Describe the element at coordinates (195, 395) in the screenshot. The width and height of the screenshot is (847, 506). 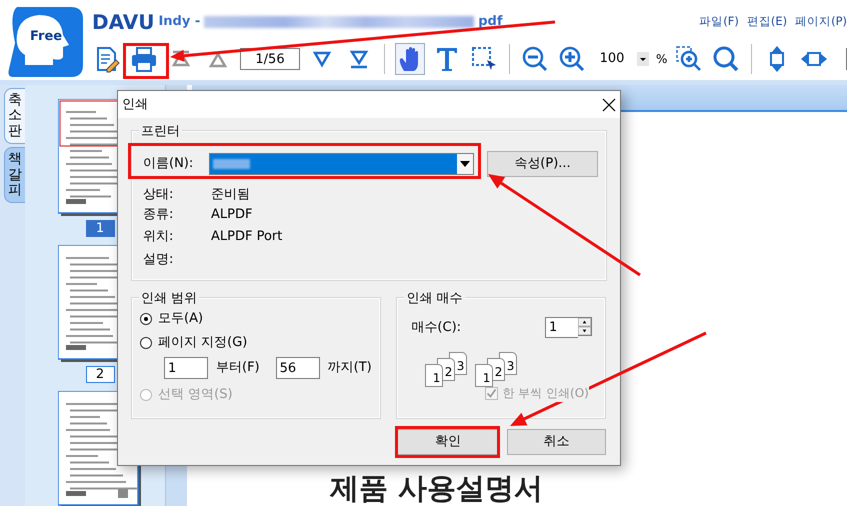
I see `option-label: 선택 영역(S)` at that location.